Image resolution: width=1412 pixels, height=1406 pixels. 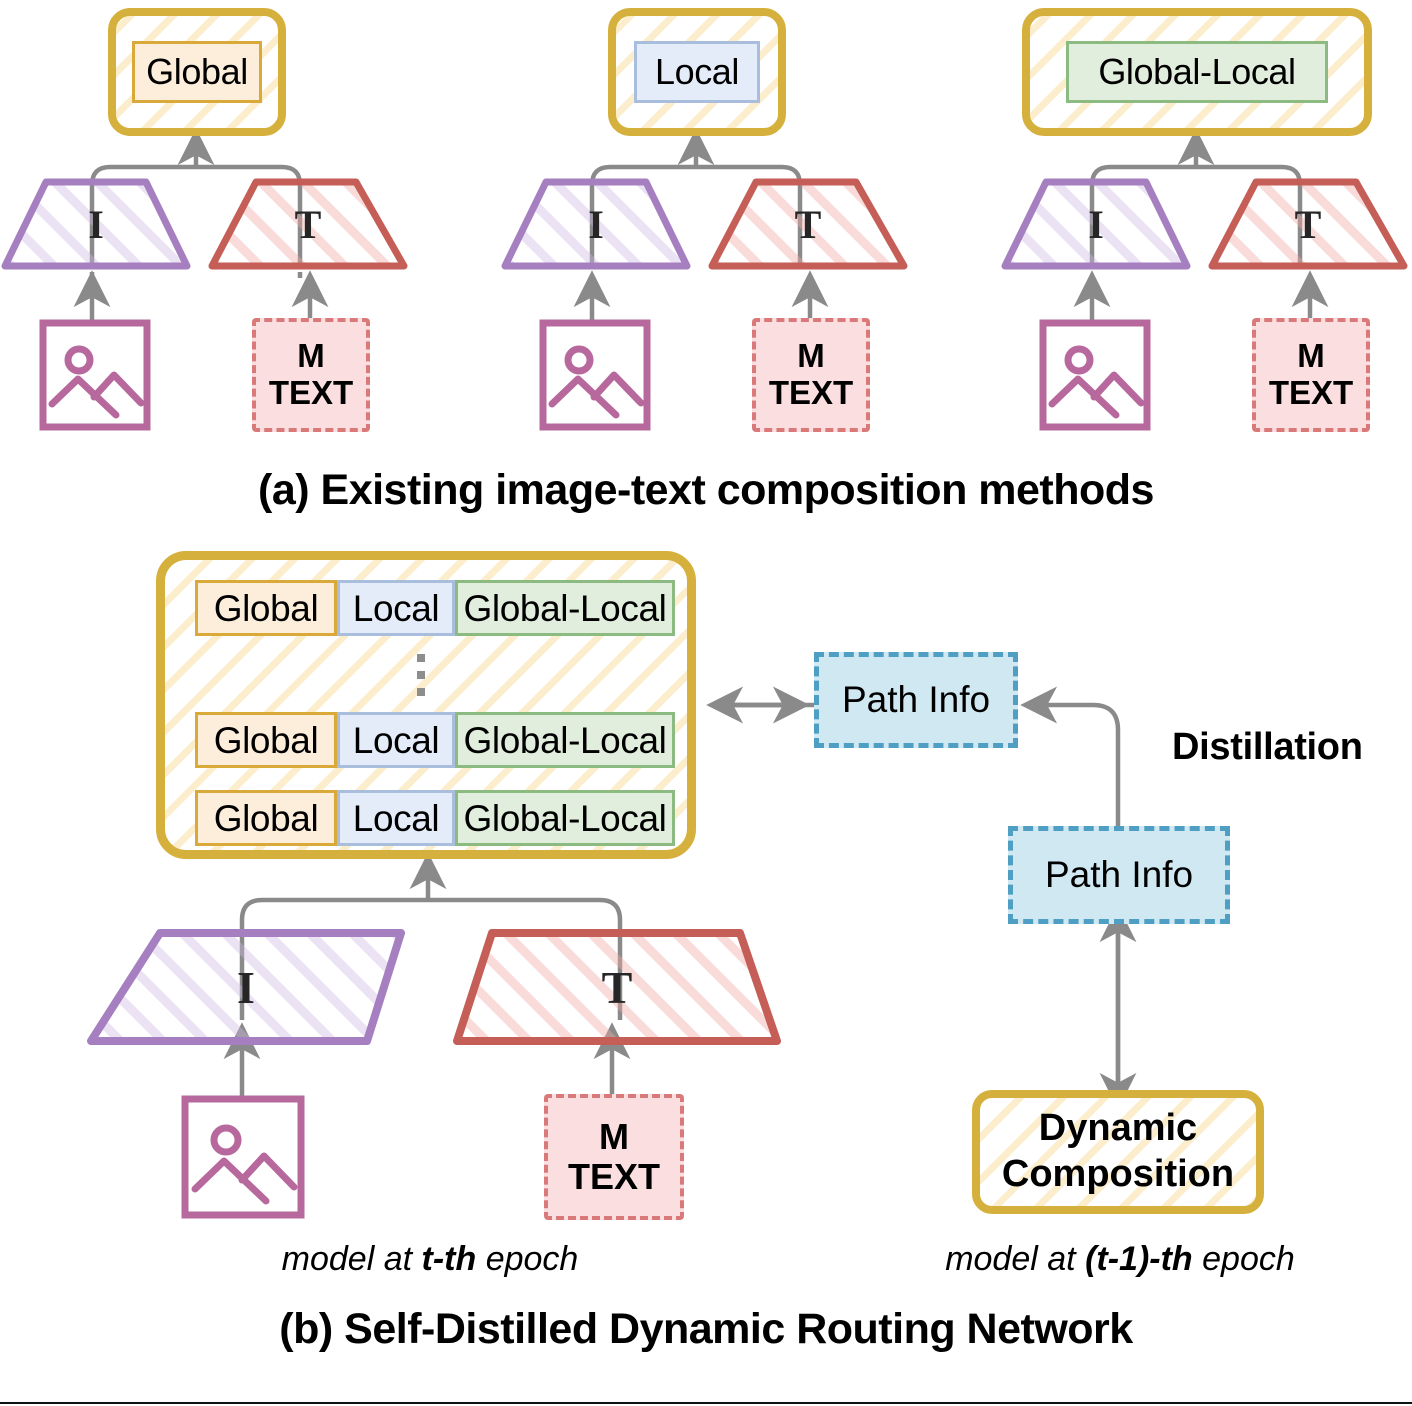 I want to click on method-output-box-global-local: Global-Local, so click(x=1197, y=72).